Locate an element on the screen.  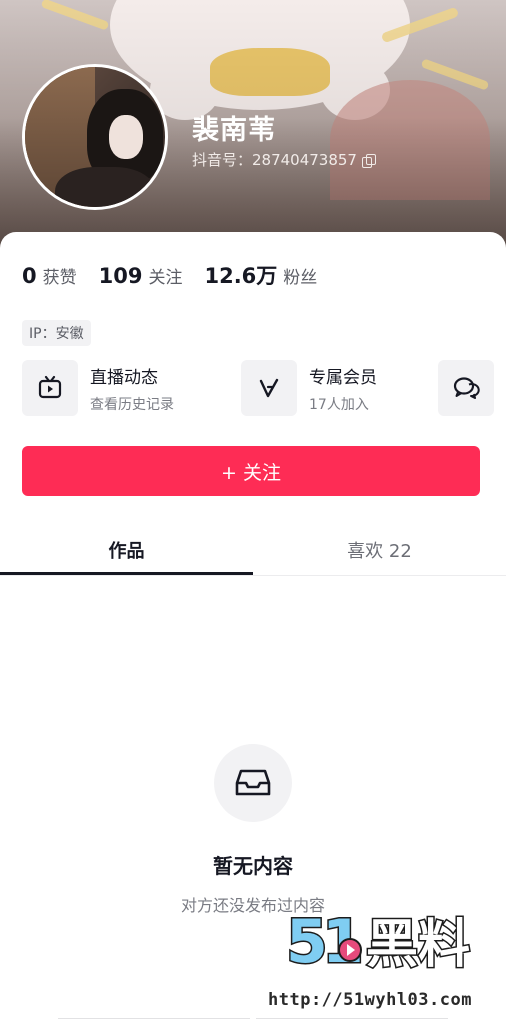
stat-likes-label: 获赞 is located at coordinates (59, 278).